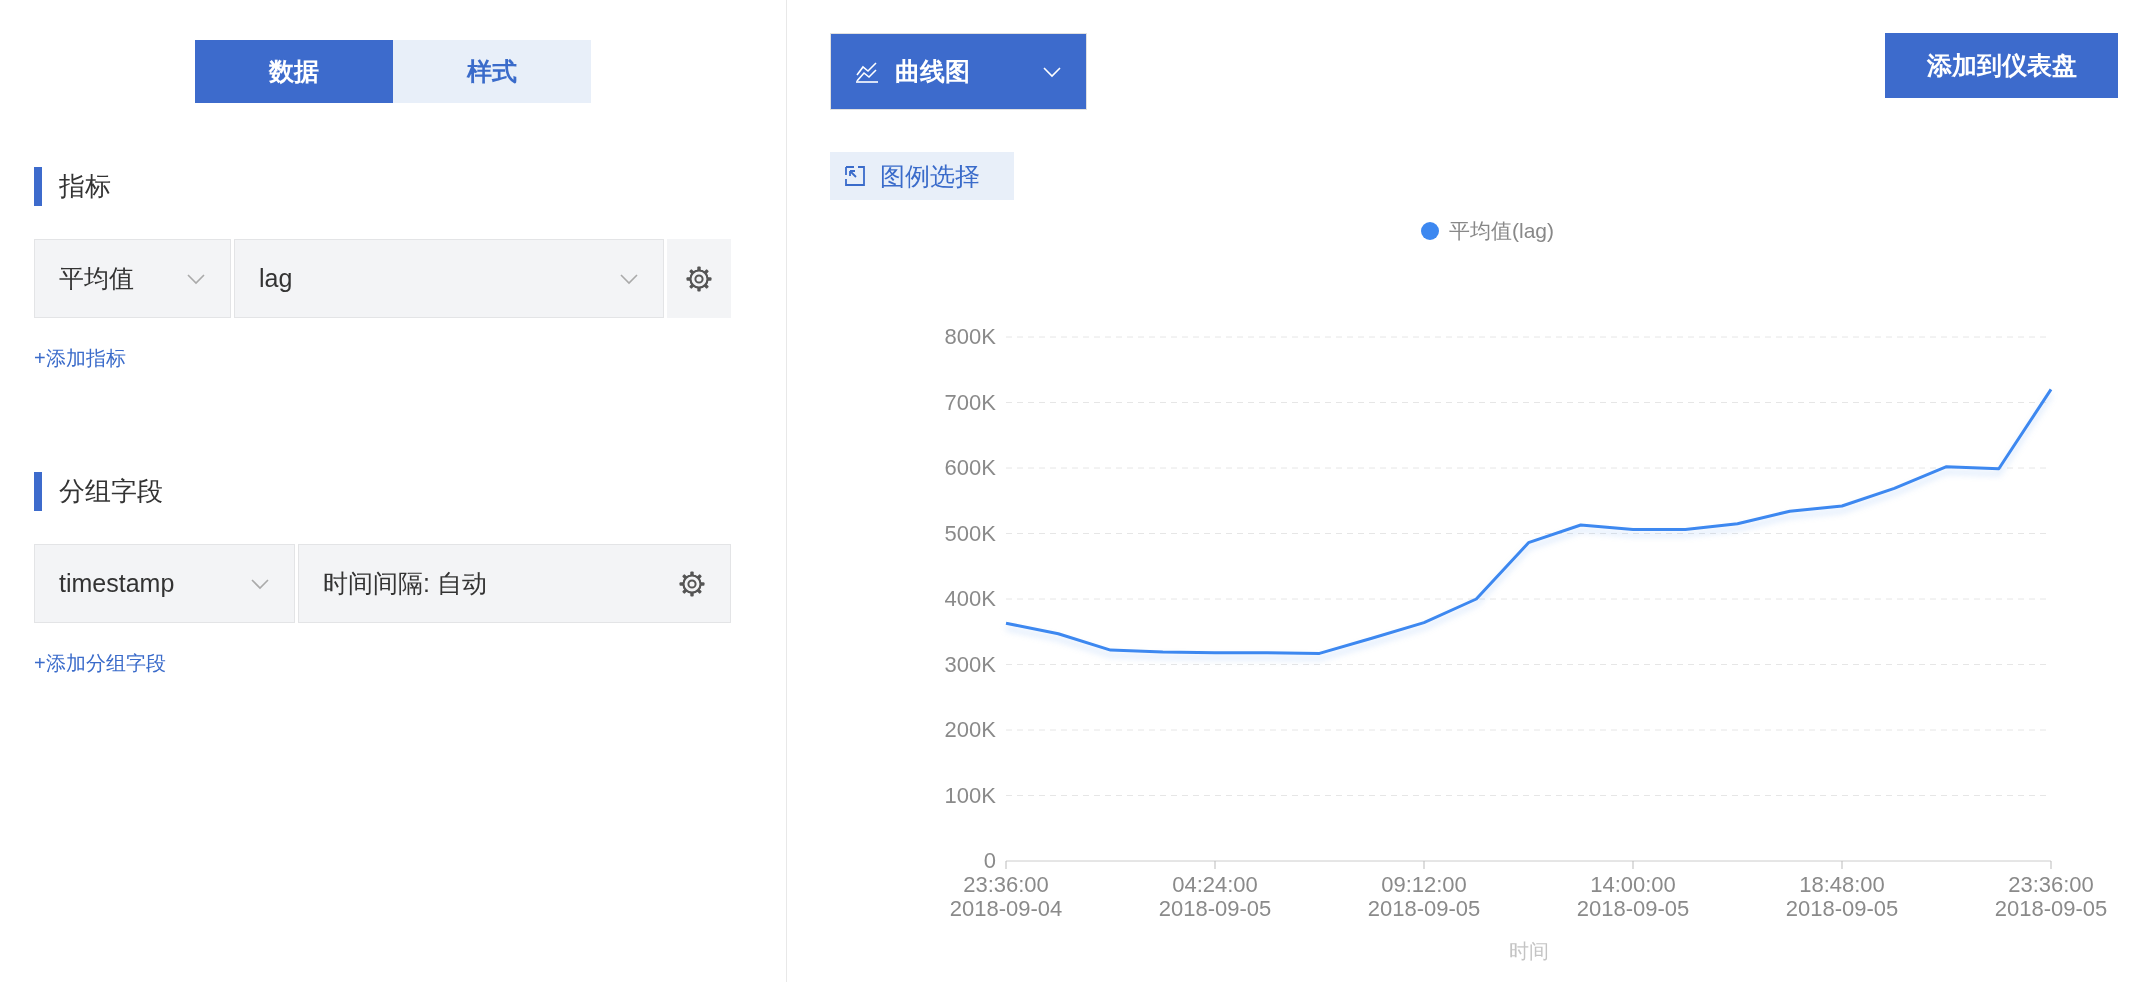  Describe the element at coordinates (111, 491) in the screenshot. I see `section-title: 分组字段` at that location.